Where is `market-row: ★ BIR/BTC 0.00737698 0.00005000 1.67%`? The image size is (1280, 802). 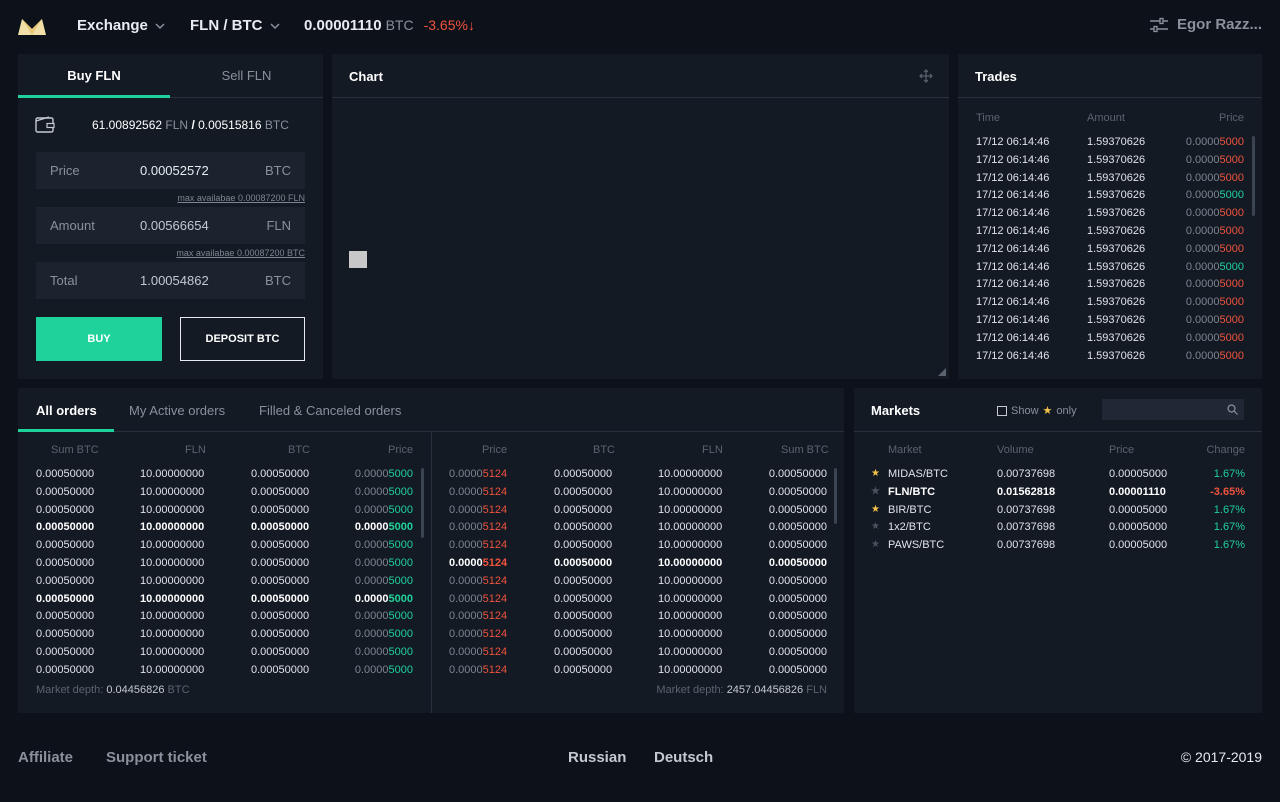 market-row: ★ BIR/BTC 0.00737698 0.00005000 1.67% is located at coordinates (1058, 513).